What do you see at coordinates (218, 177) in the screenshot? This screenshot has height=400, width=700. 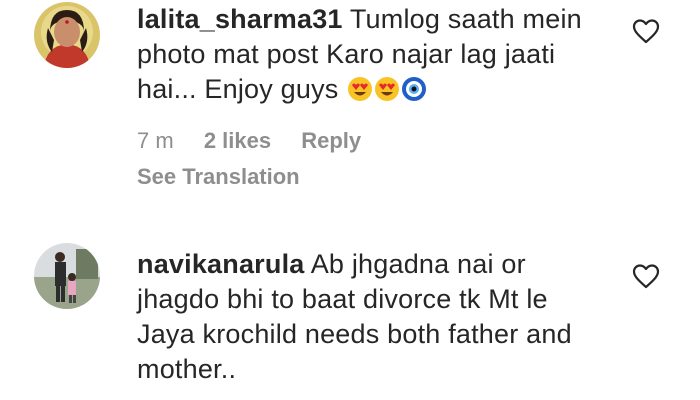 I see `see-translation-link: See Translation` at bounding box center [218, 177].